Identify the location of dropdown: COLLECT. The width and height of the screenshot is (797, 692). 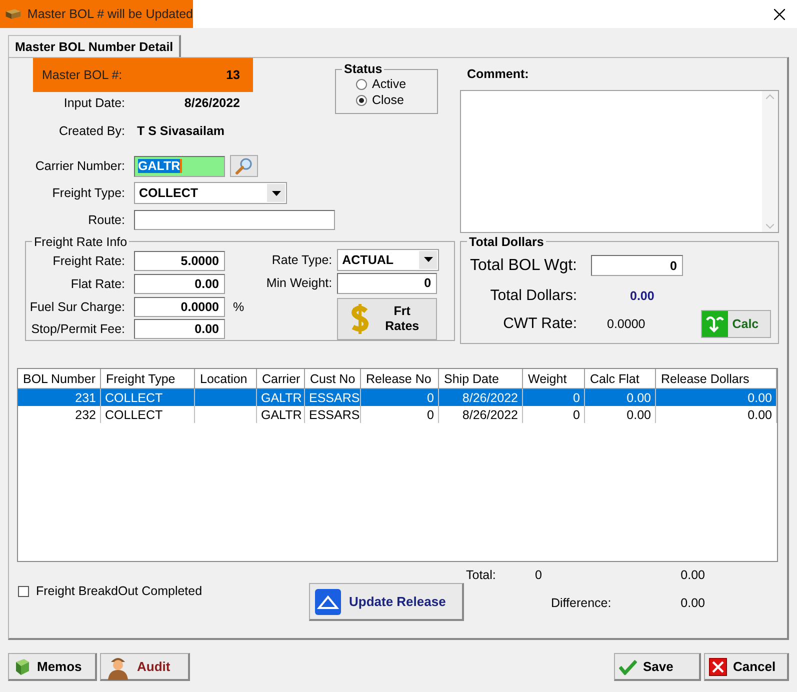
(210, 193).